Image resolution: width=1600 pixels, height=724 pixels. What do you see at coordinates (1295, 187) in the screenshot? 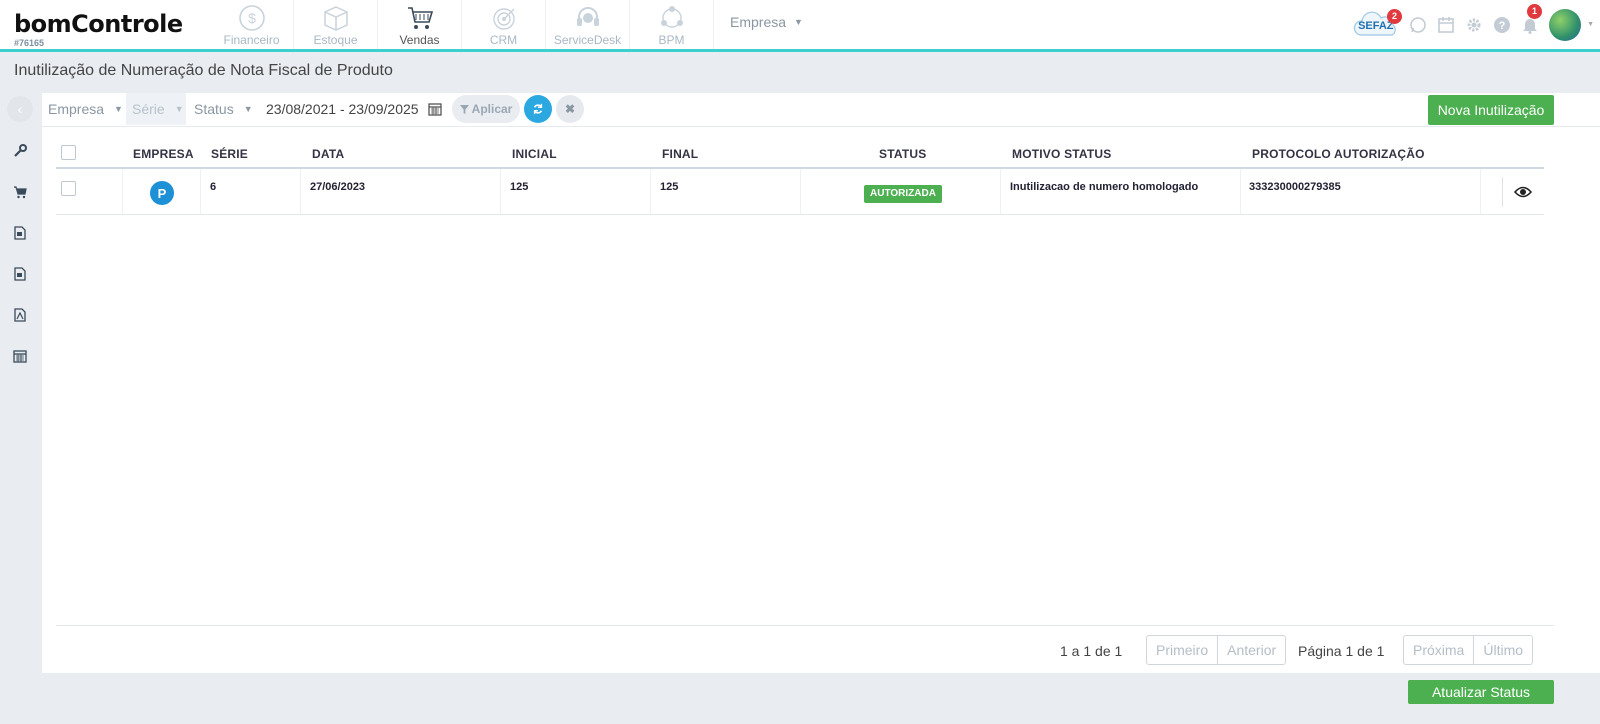
I see `cell-protocolo: 333230000279385` at bounding box center [1295, 187].